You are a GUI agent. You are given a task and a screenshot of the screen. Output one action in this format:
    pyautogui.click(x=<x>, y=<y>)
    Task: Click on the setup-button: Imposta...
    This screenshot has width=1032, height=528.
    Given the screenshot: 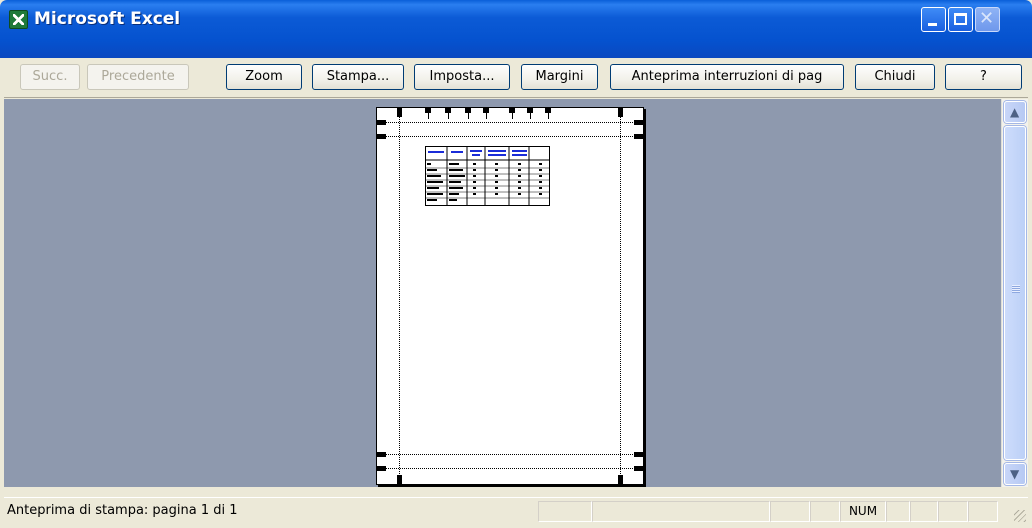 What is the action you would take?
    pyautogui.click(x=462, y=77)
    